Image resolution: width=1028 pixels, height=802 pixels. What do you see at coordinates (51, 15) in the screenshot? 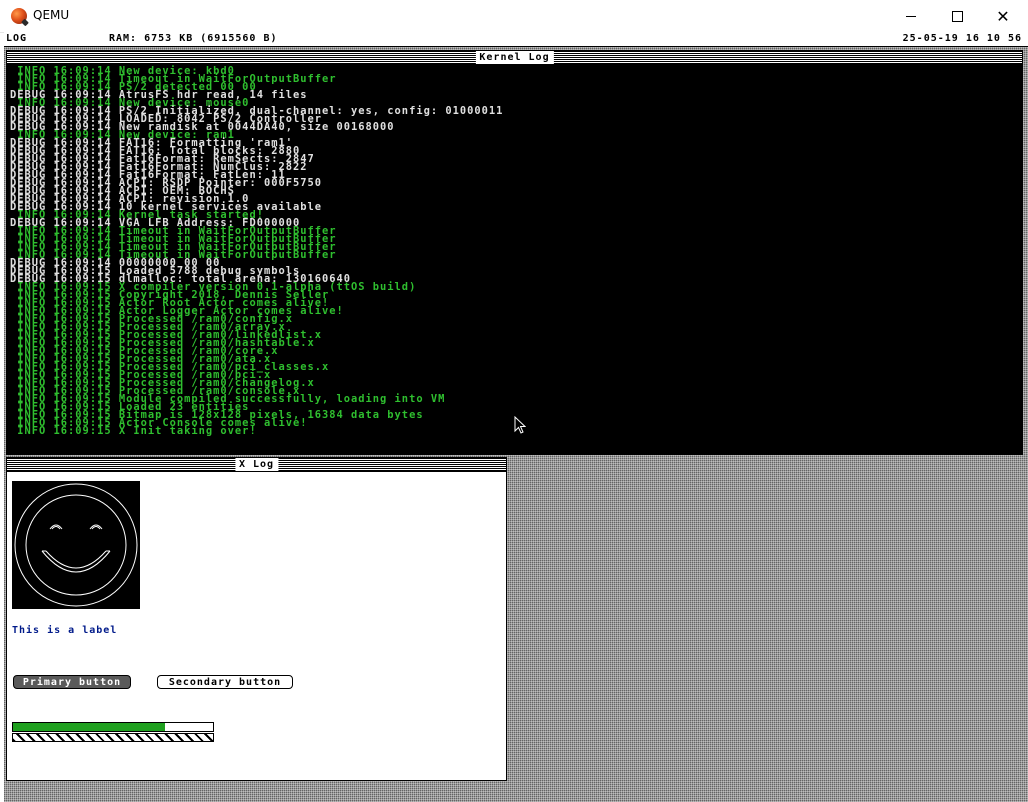
I see `window-title: QEMU` at bounding box center [51, 15].